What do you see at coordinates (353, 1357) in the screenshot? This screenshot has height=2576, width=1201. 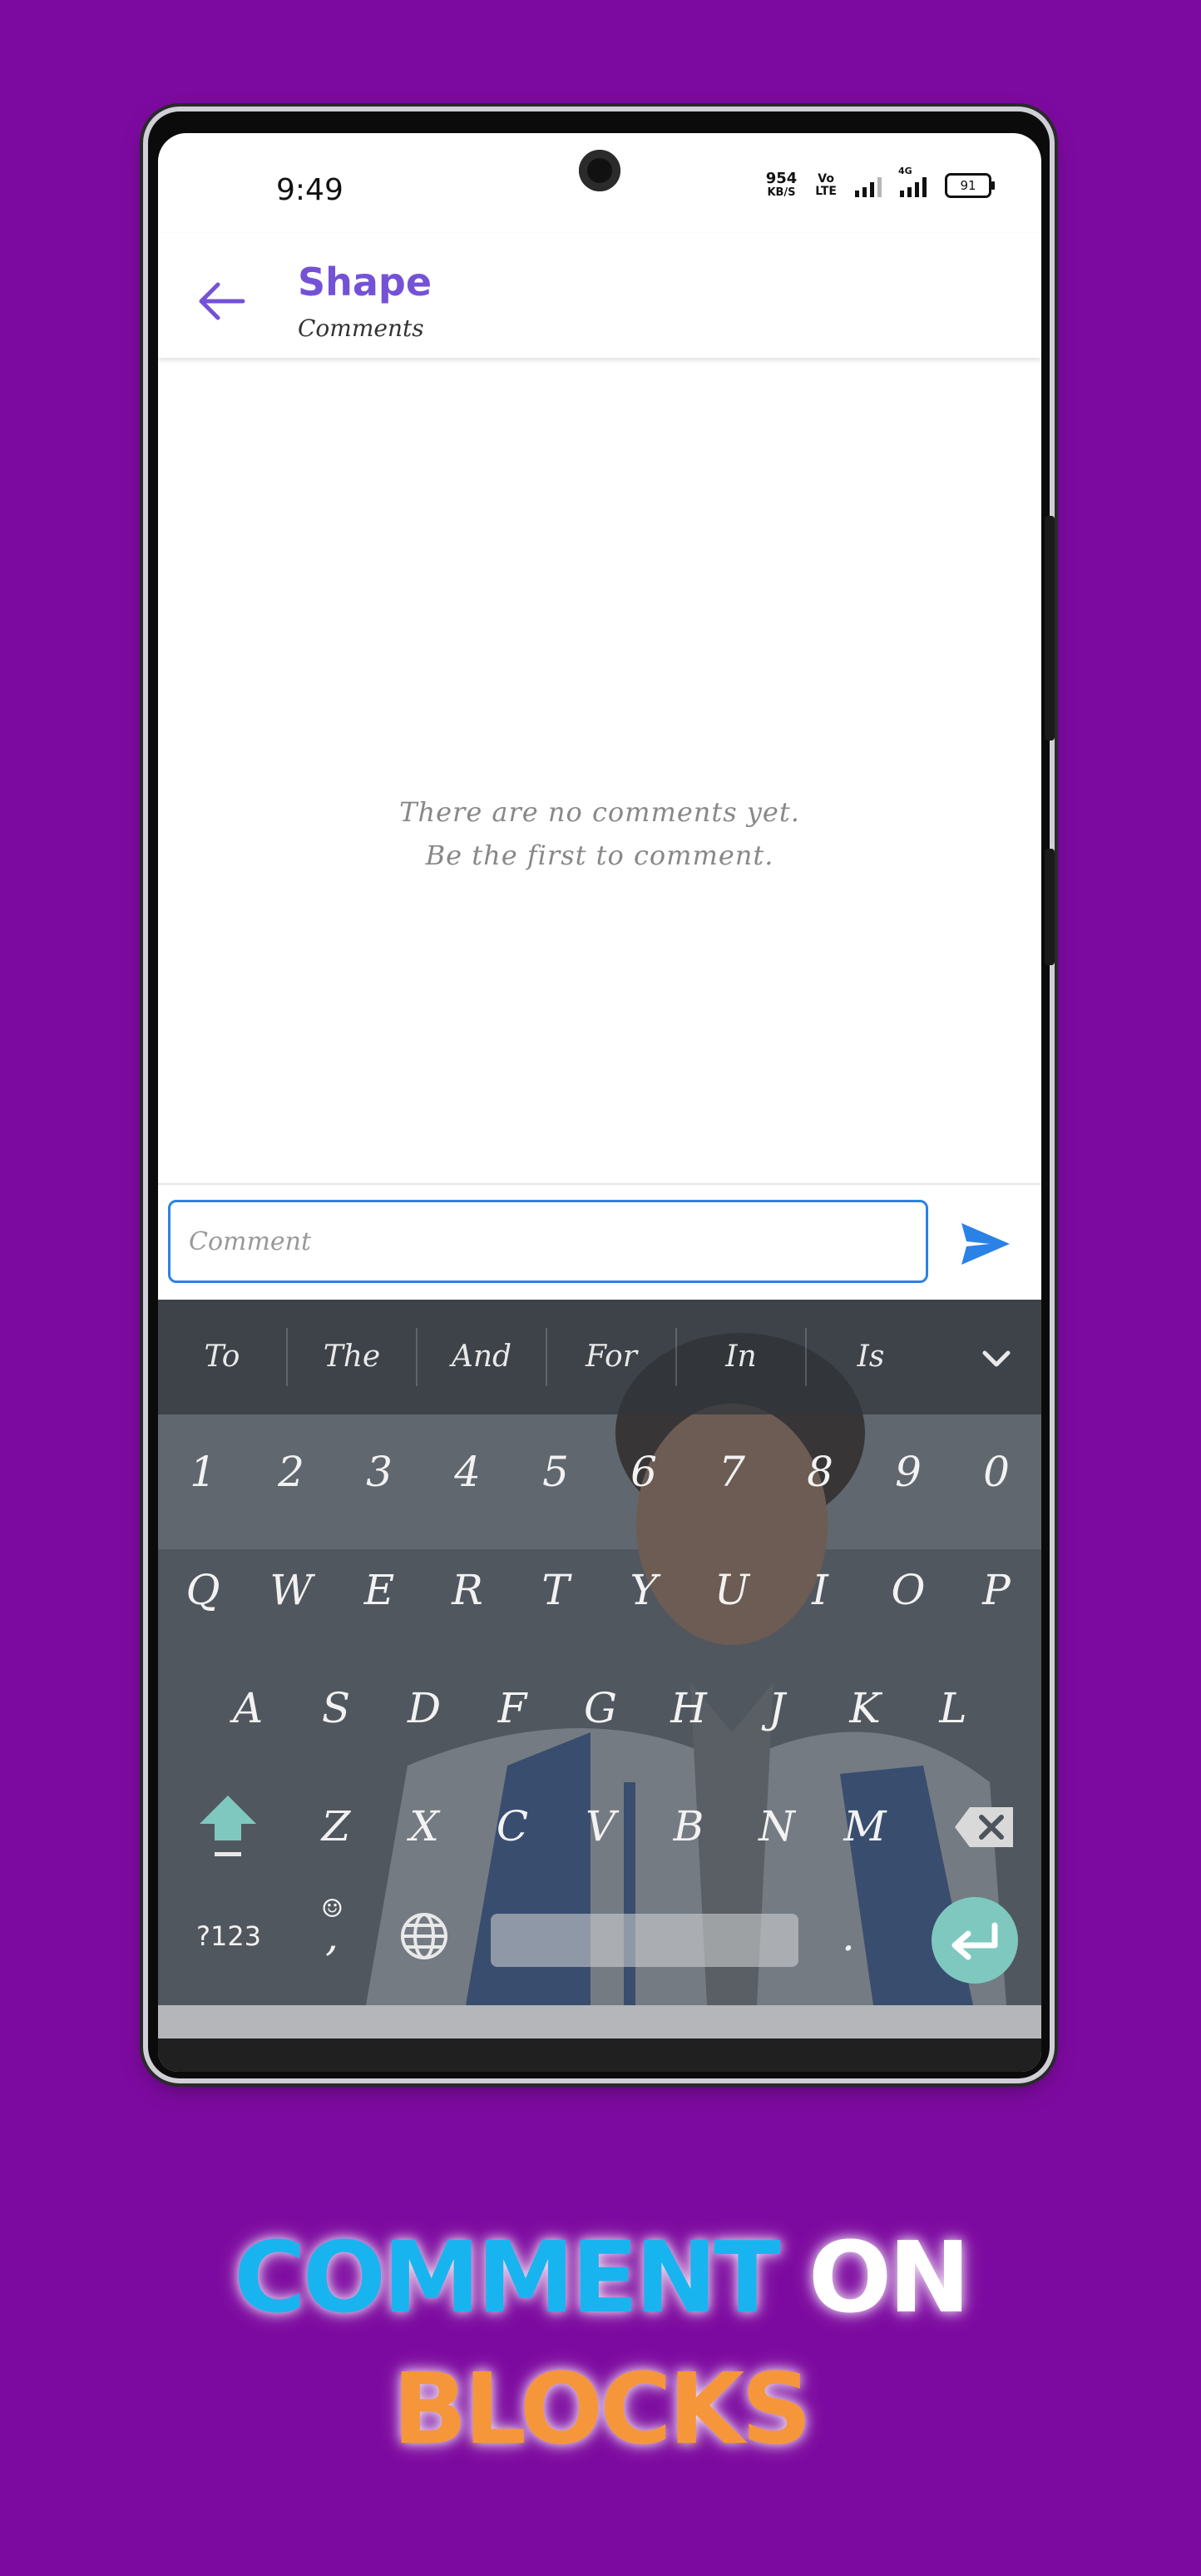 I see `suggestion-item: The` at bounding box center [353, 1357].